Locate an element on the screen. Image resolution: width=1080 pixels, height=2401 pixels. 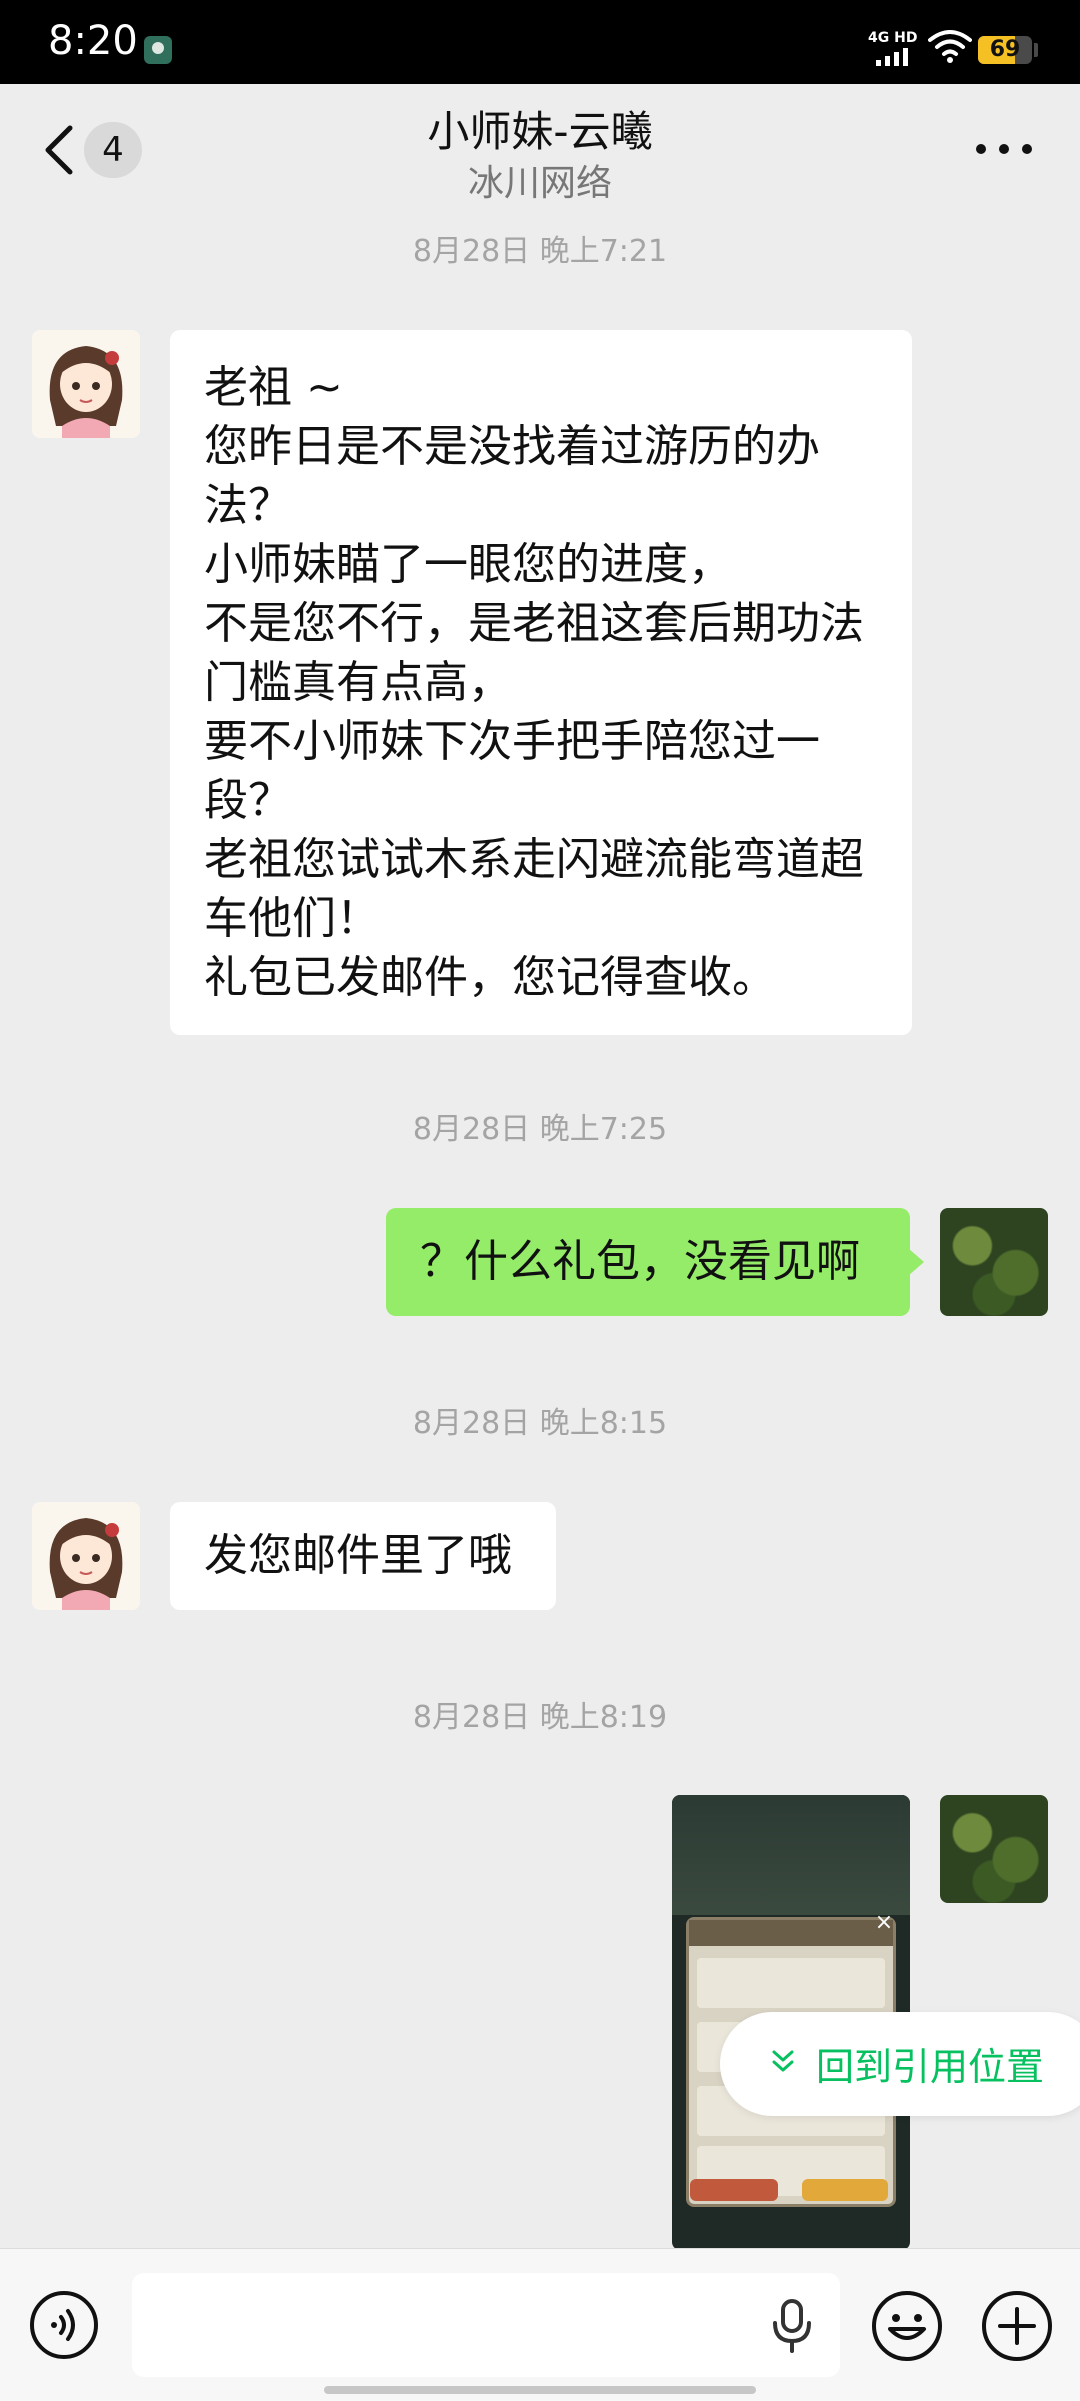
my-message-bubble: ？什么礼包，没看见啊 is located at coordinates (655, 1262).